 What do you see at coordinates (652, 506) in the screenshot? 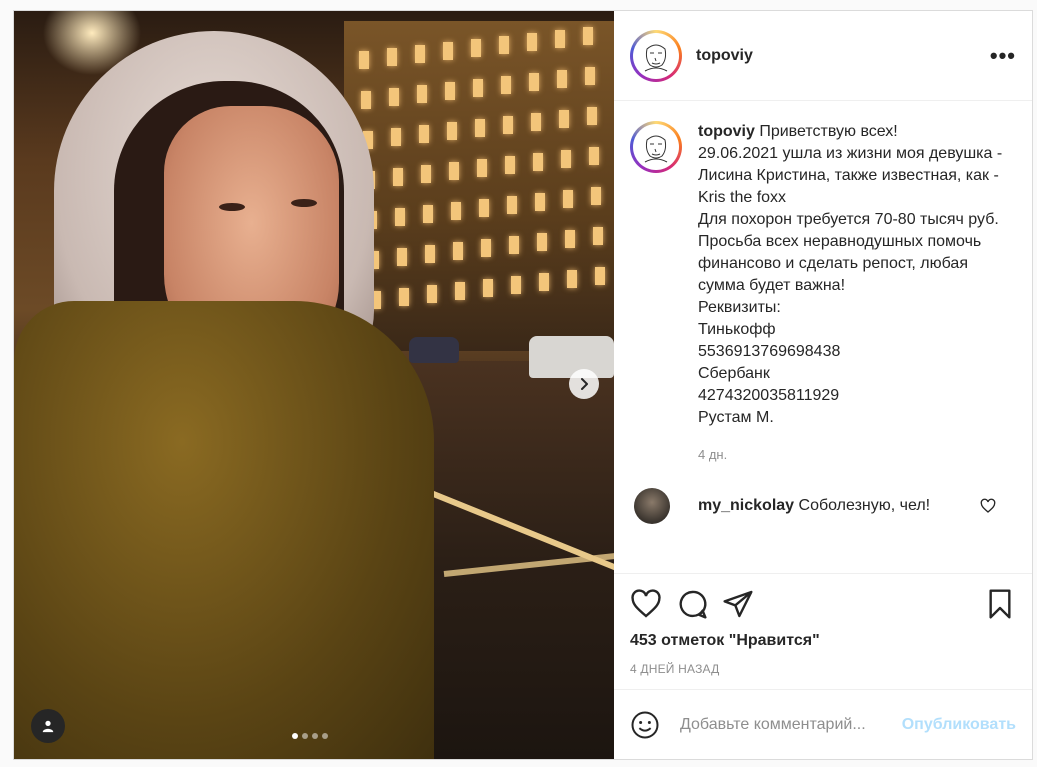
I see `commenter-avatar` at bounding box center [652, 506].